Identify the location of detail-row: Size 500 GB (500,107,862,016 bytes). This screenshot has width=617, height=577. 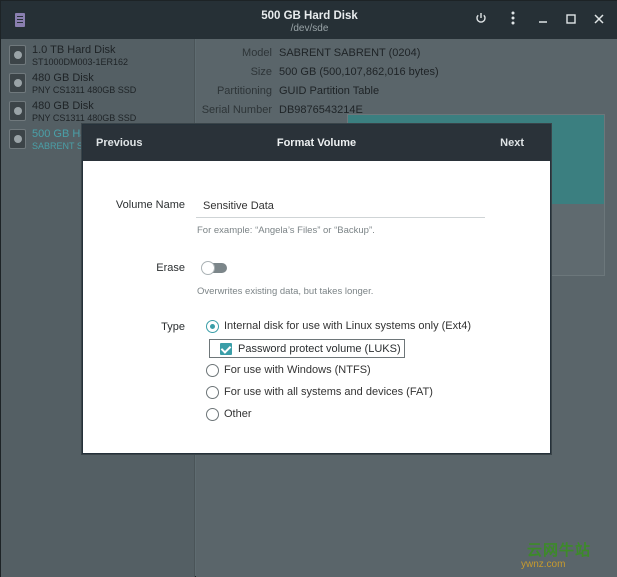
(406, 75).